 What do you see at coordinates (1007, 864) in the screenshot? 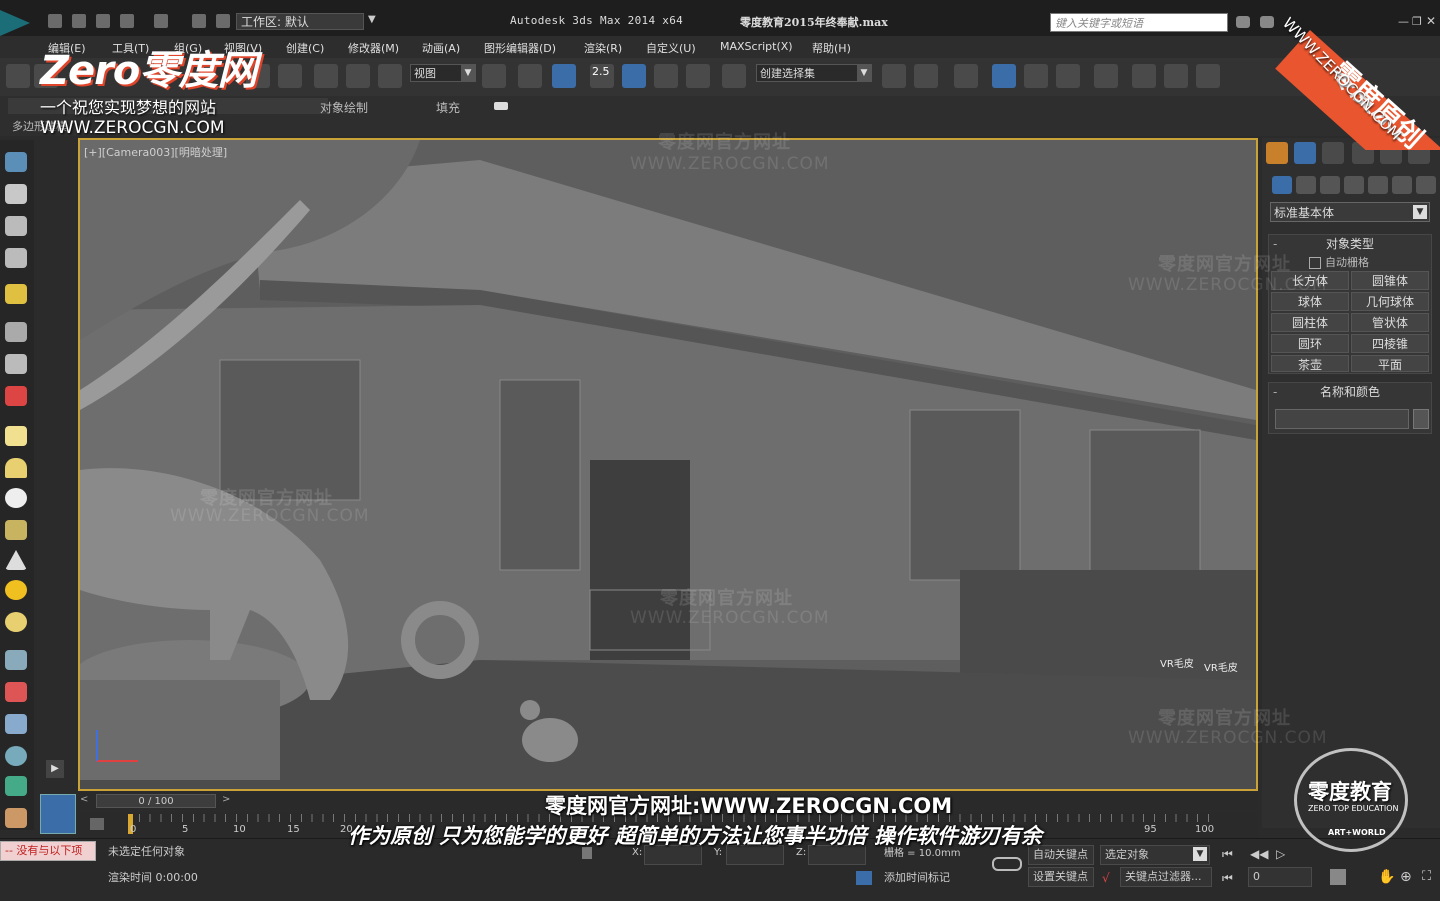
I see `key-icon` at bounding box center [1007, 864].